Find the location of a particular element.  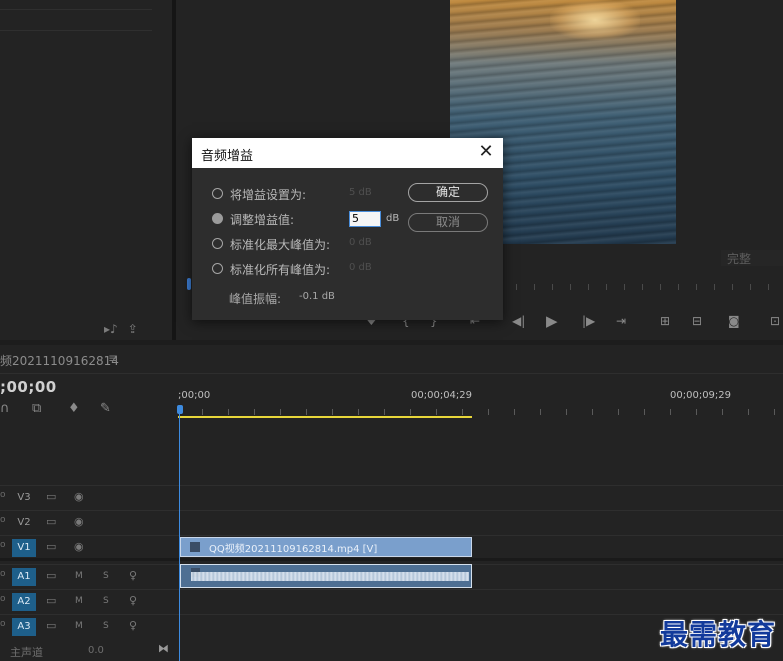

ok-button: 确定 is located at coordinates (448, 192).